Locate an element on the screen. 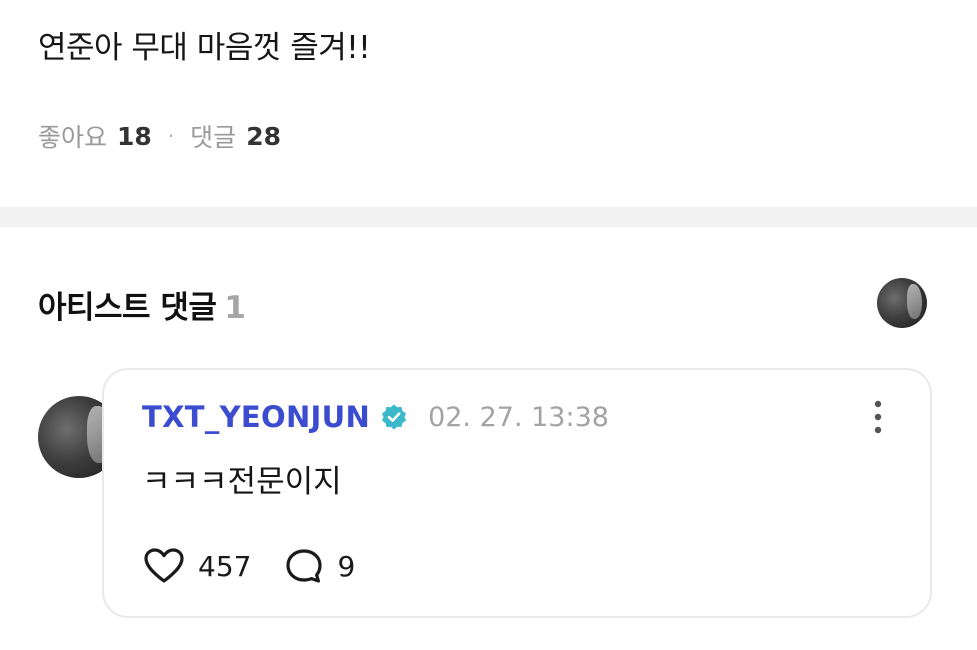 This screenshot has height=650, width=977. artist-comments-title: 아티스트 댓글 is located at coordinates (127, 308).